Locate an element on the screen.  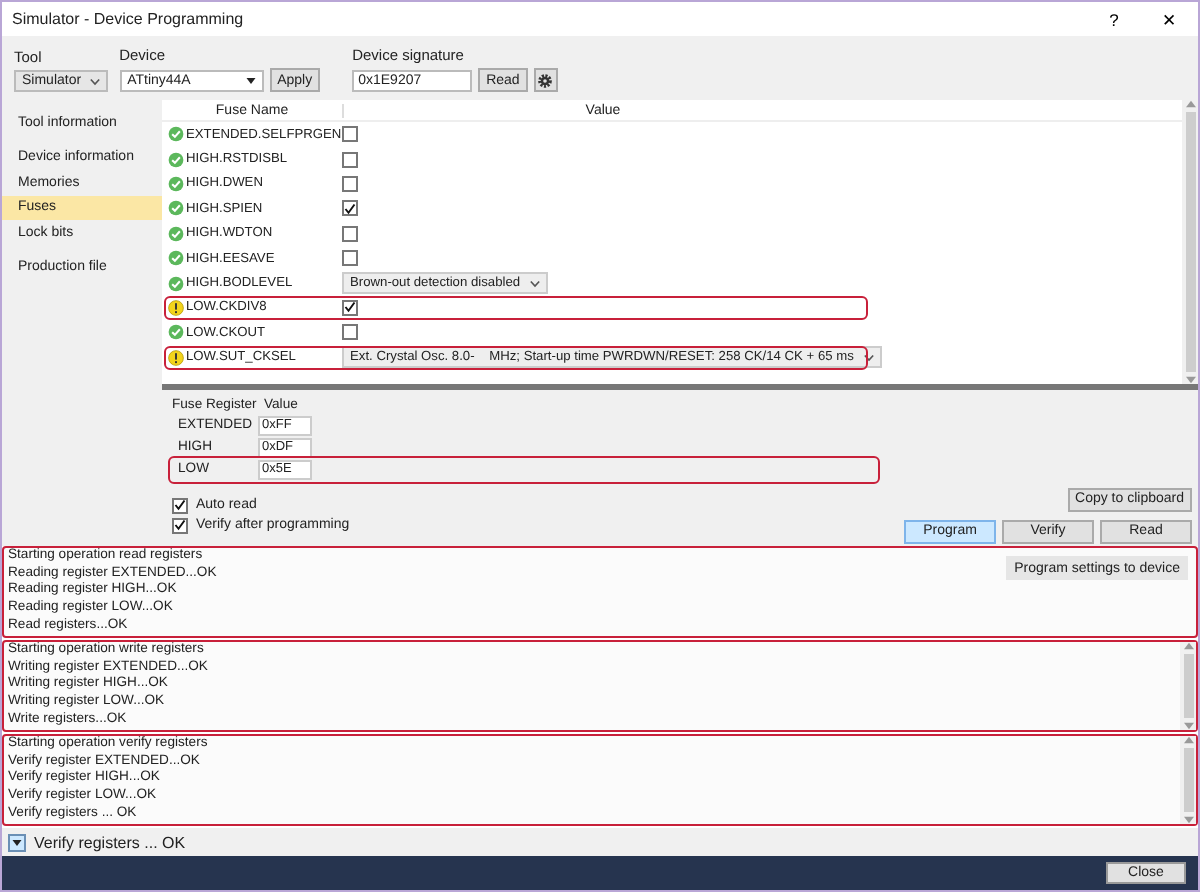
settings-button is located at coordinates (545, 80).